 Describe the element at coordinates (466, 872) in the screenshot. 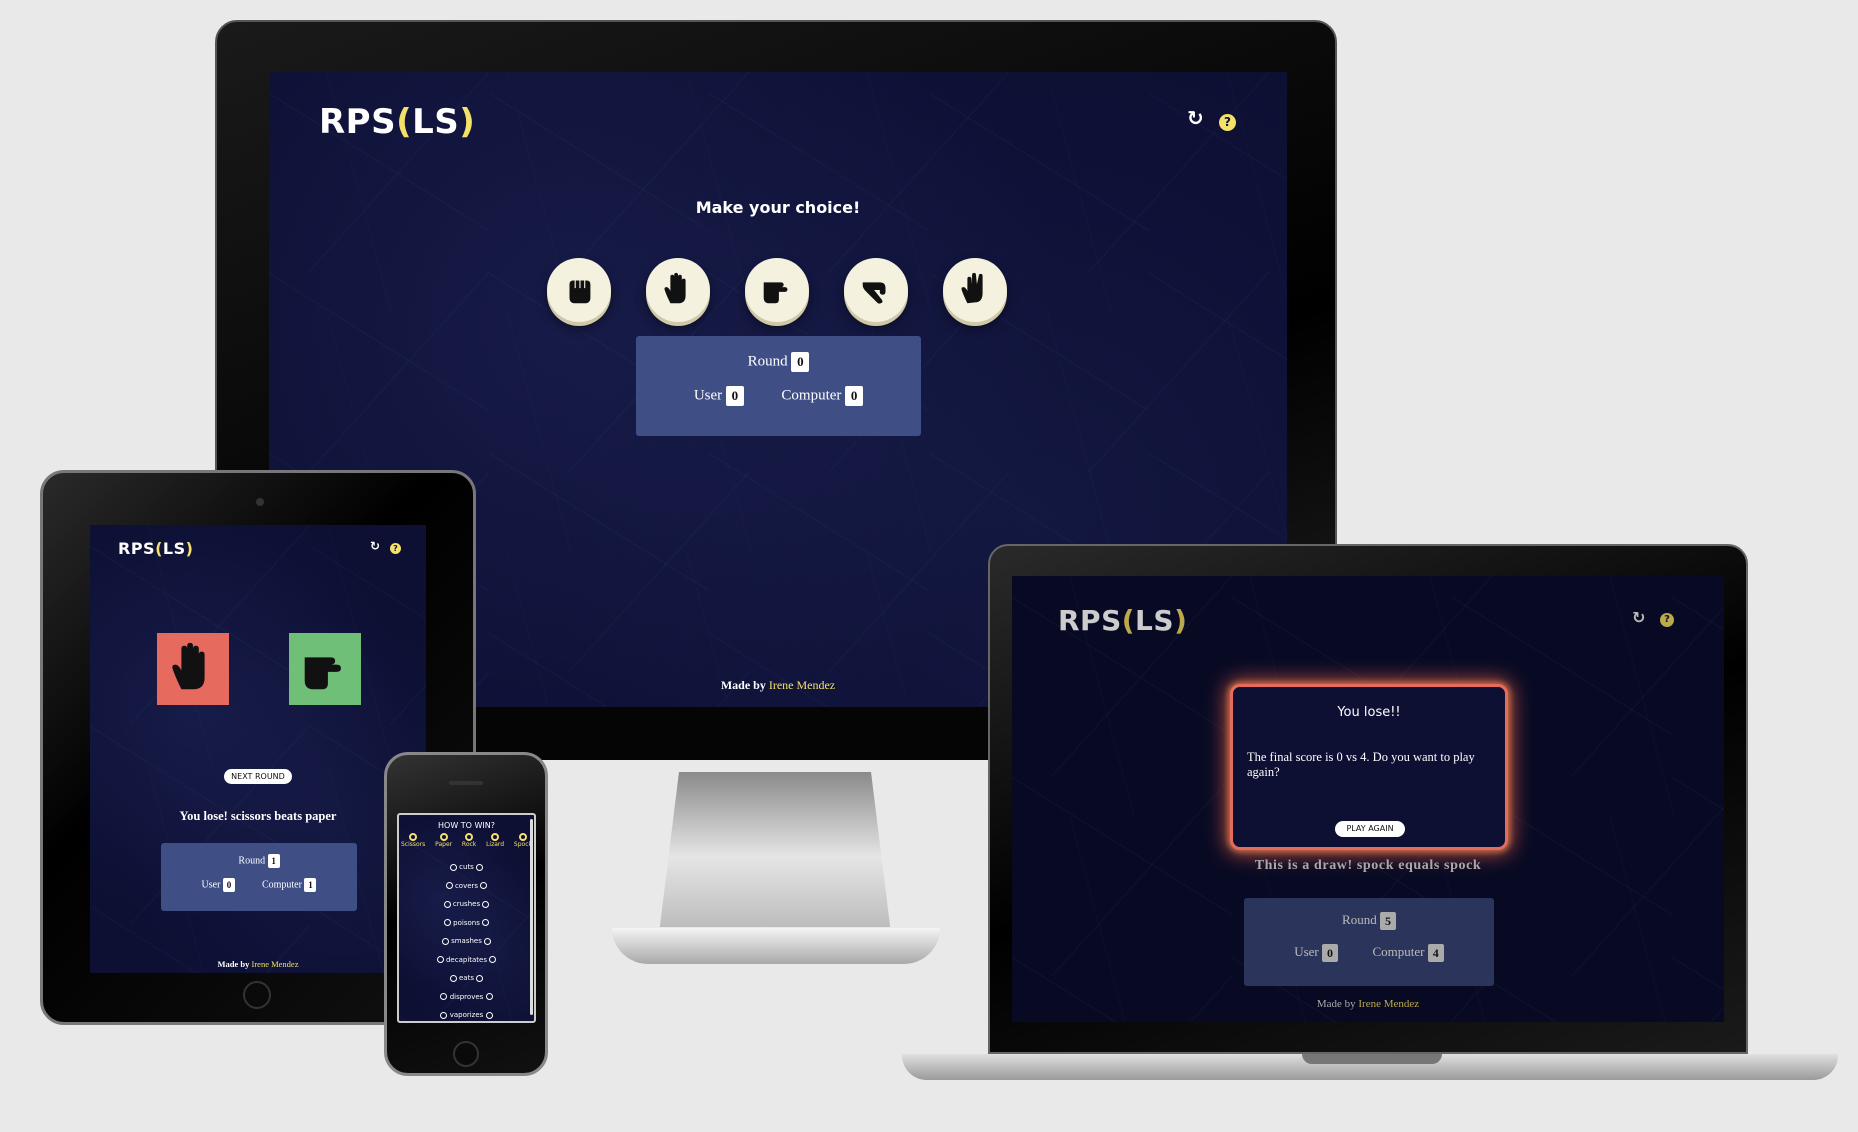

I see `rule-row: cuts` at that location.